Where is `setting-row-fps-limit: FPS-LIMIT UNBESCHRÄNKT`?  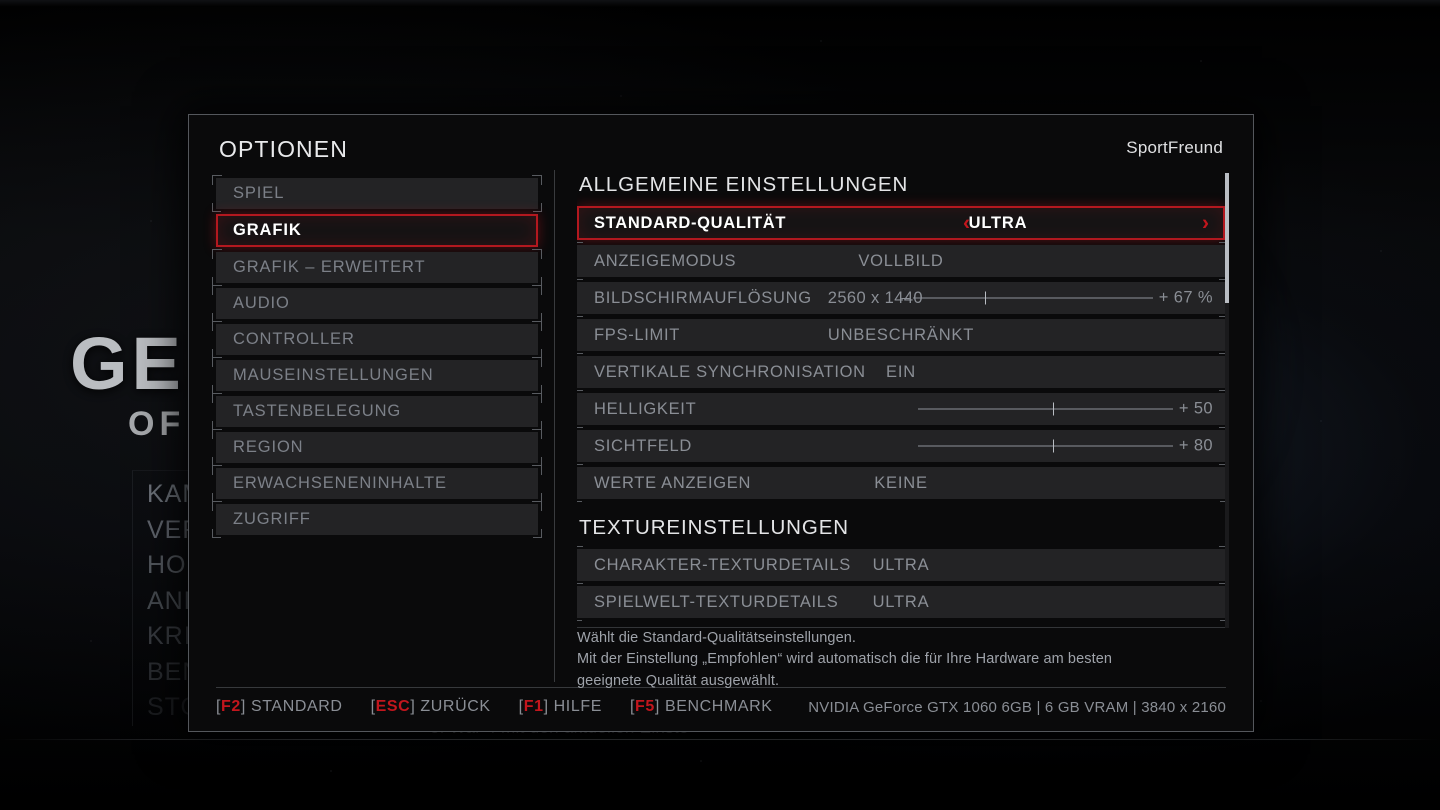
setting-row-fps-limit: FPS-LIMIT UNBESCHRÄNKT is located at coordinates (901, 335).